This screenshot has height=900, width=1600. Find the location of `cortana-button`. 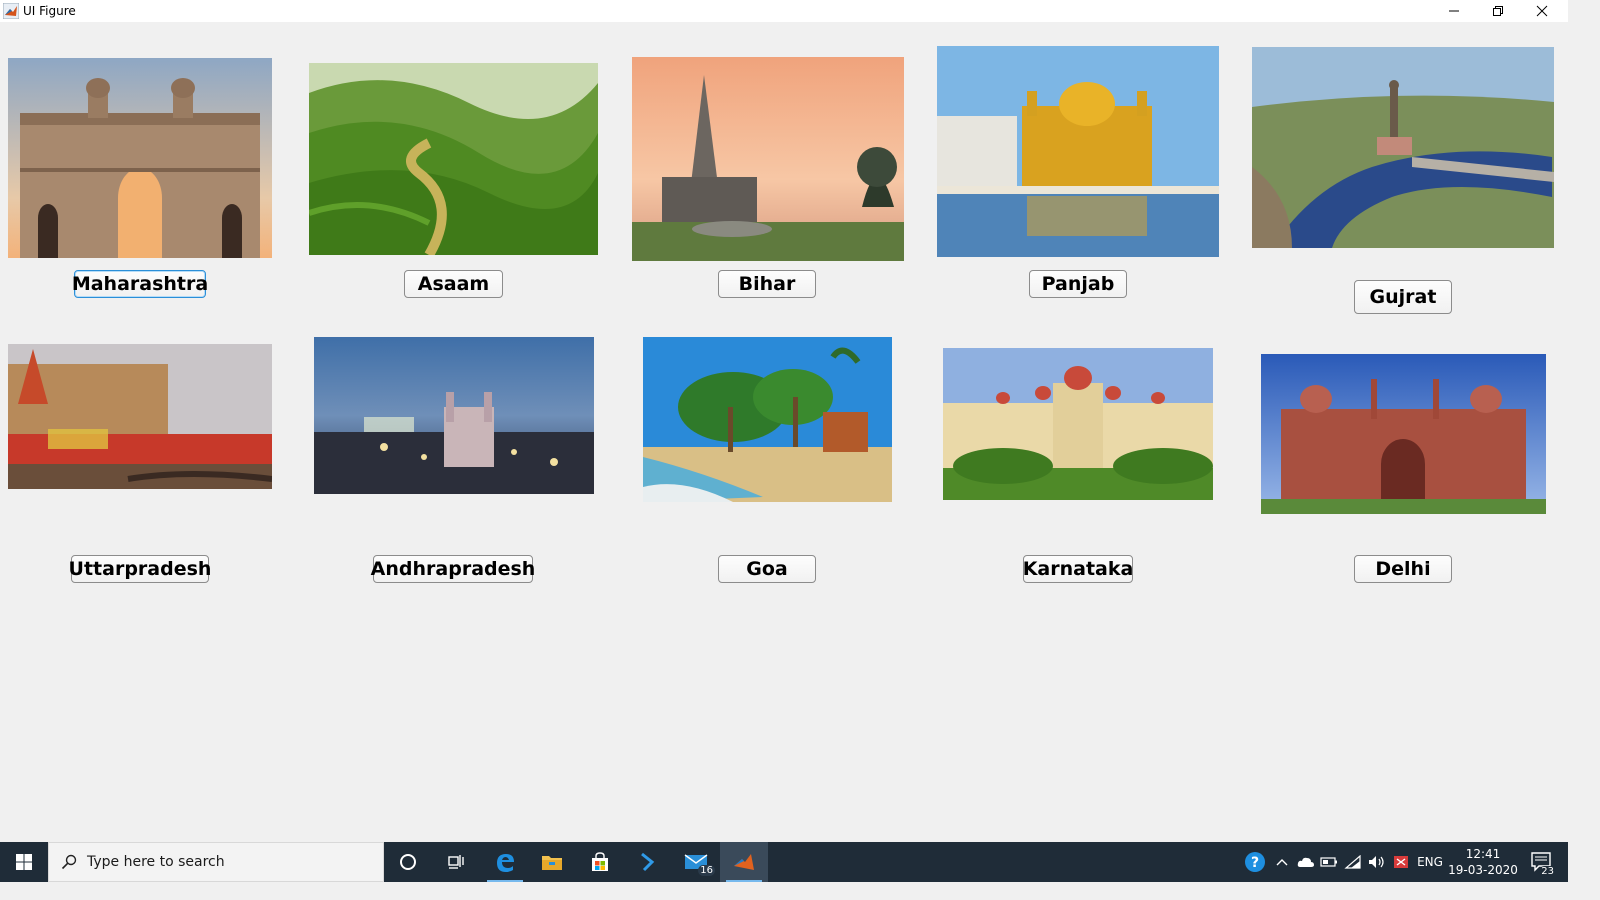

cortana-button is located at coordinates (408, 862).